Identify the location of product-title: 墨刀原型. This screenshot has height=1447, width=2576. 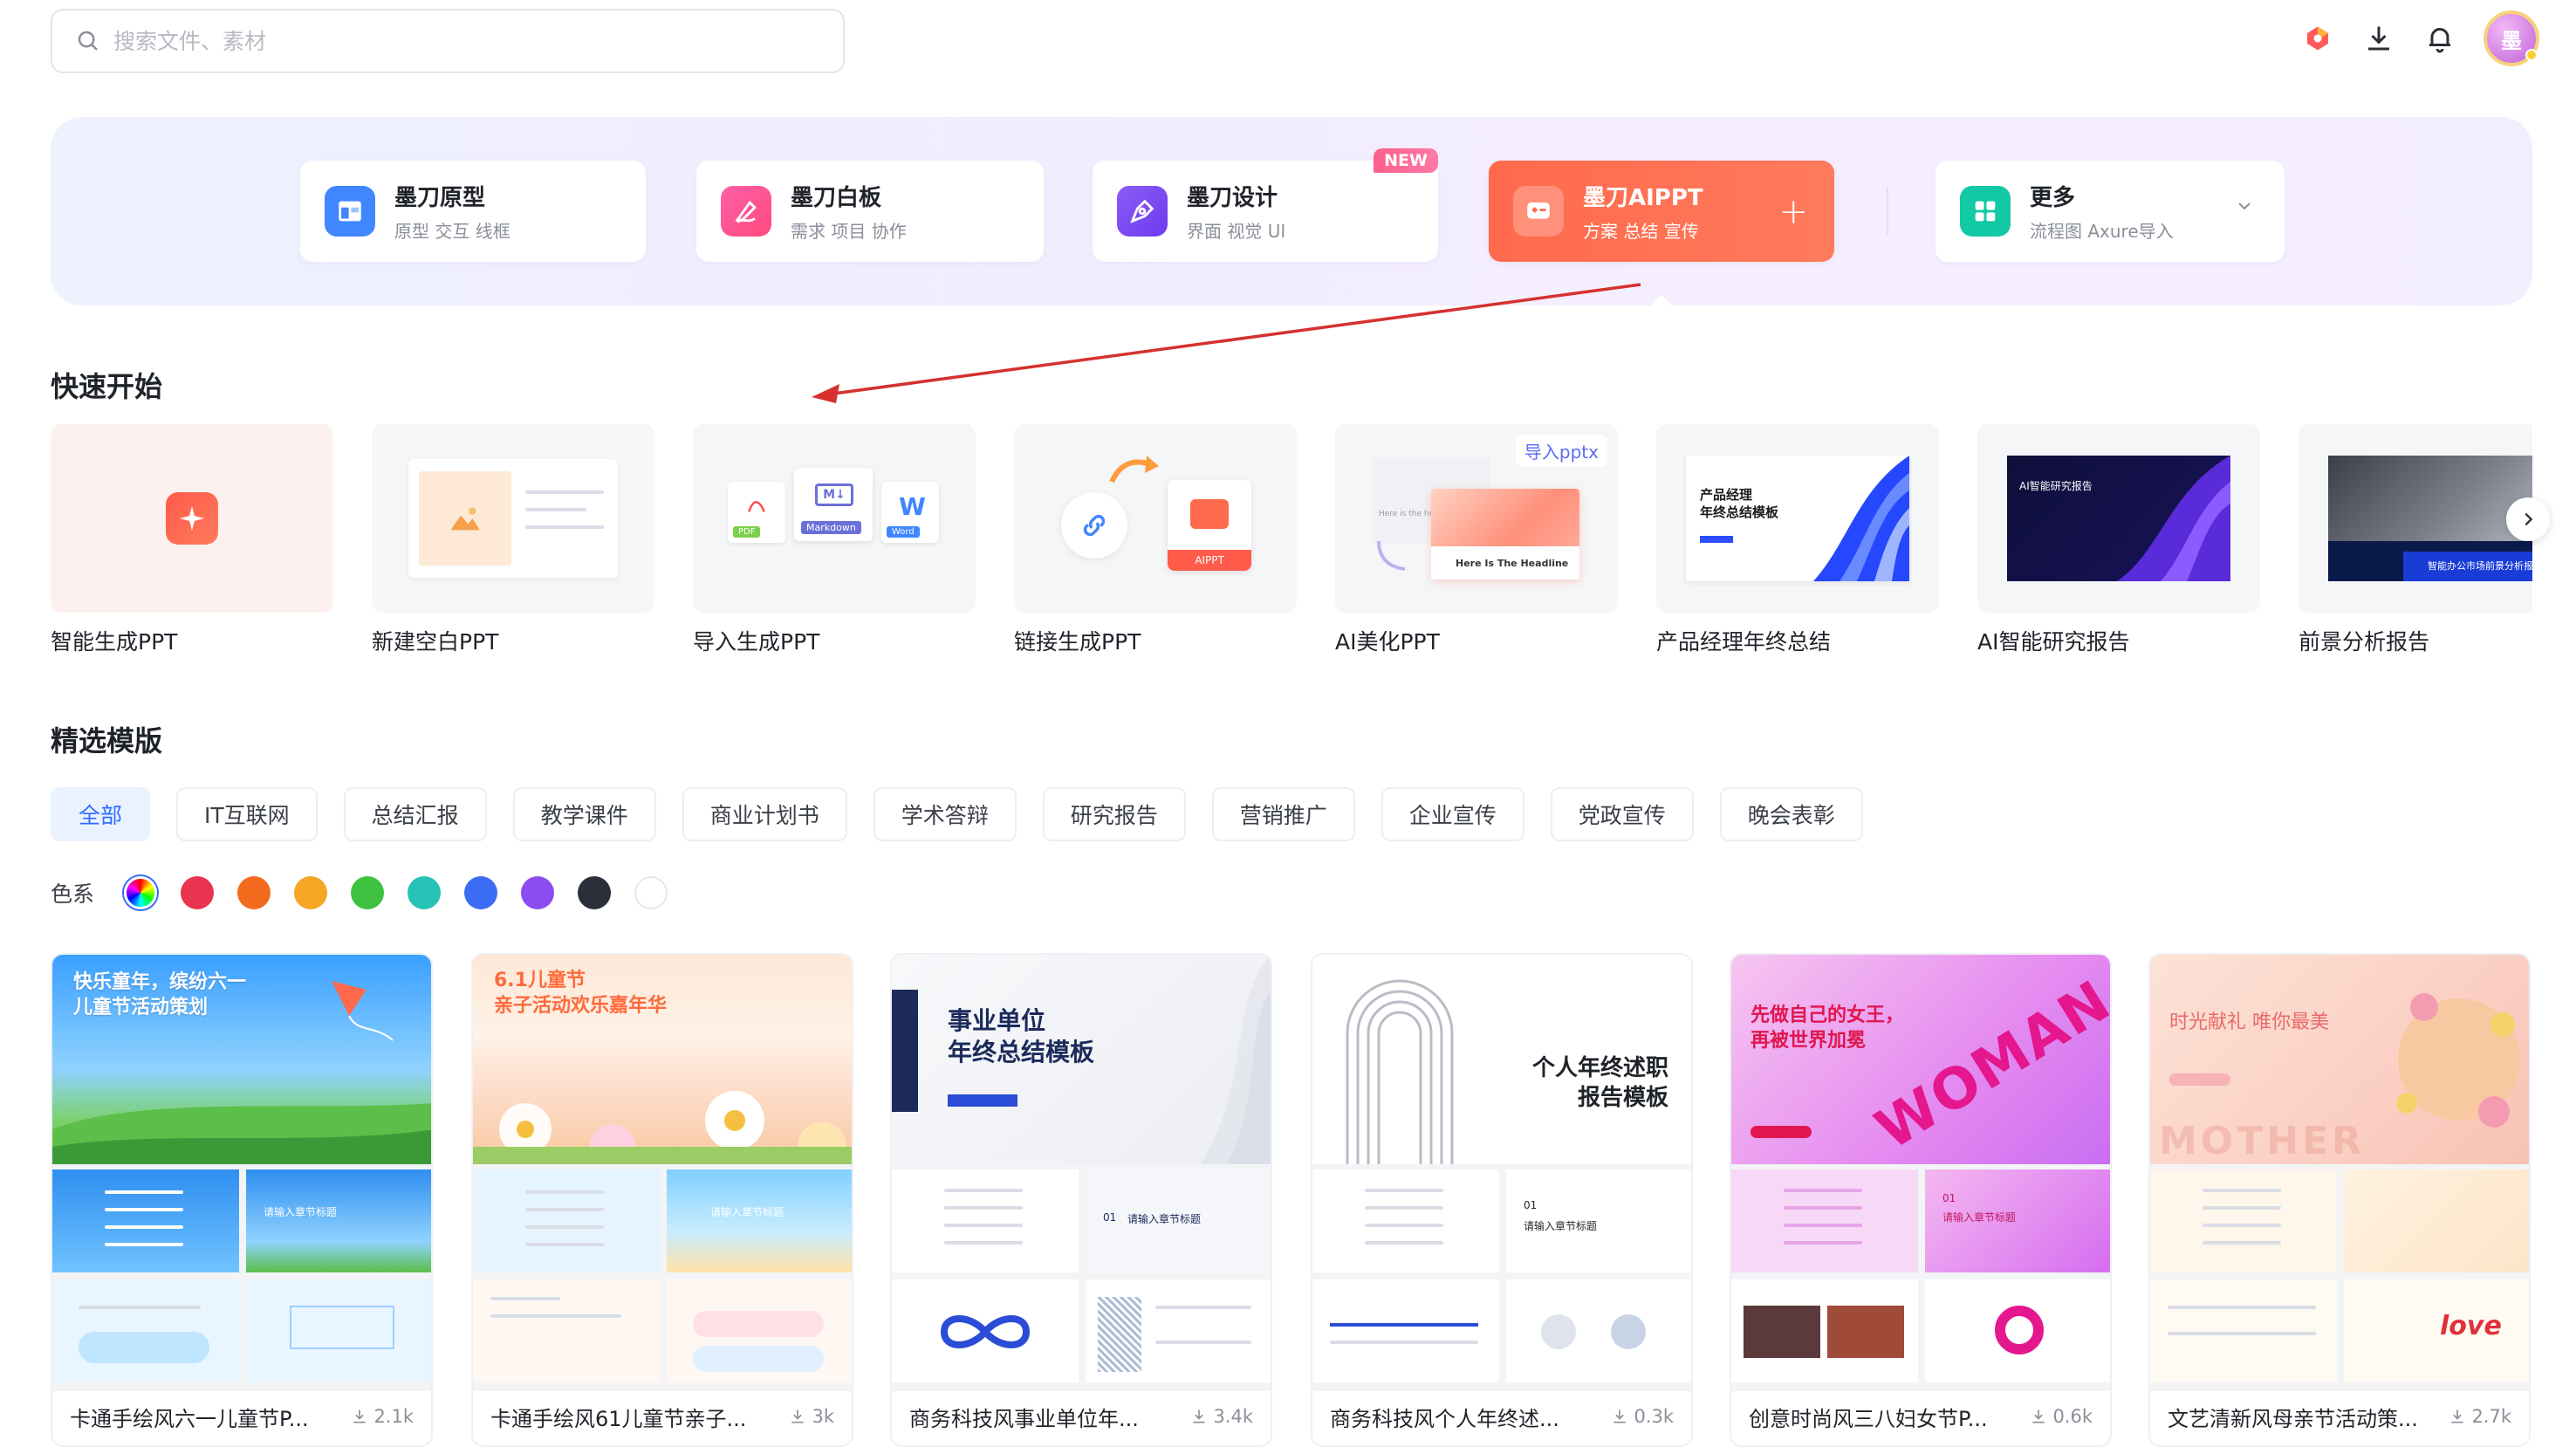
(440, 198).